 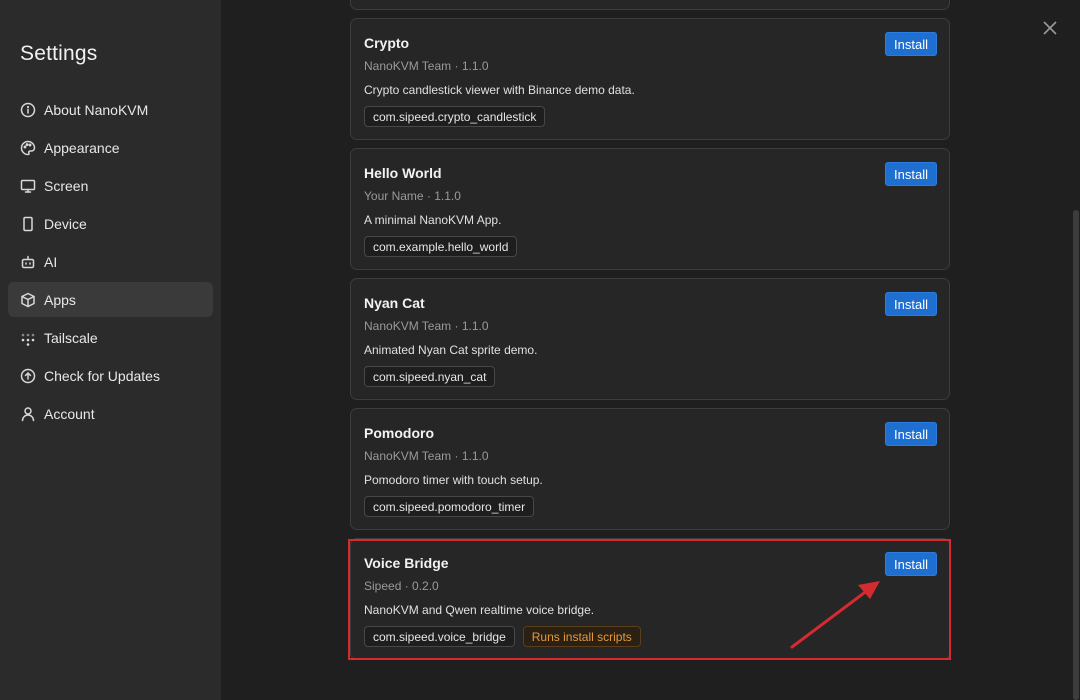 I want to click on sidebar-item-label: Check for Updates, so click(x=102, y=375).